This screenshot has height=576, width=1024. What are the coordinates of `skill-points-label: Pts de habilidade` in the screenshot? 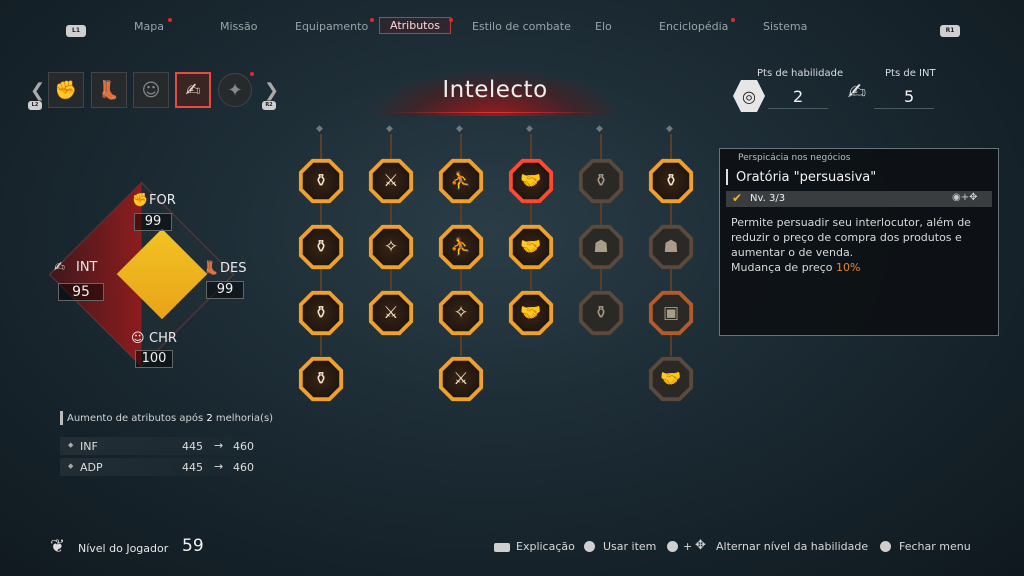 It's located at (800, 73).